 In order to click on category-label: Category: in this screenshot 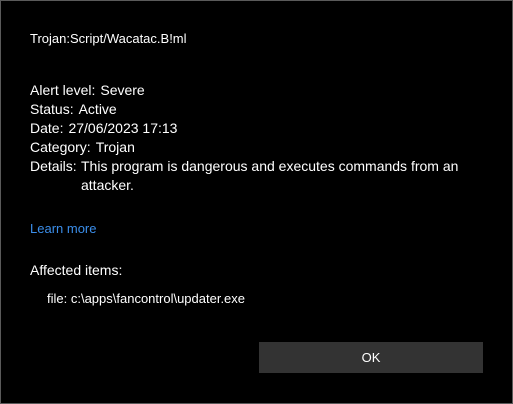, I will do `click(60, 147)`.